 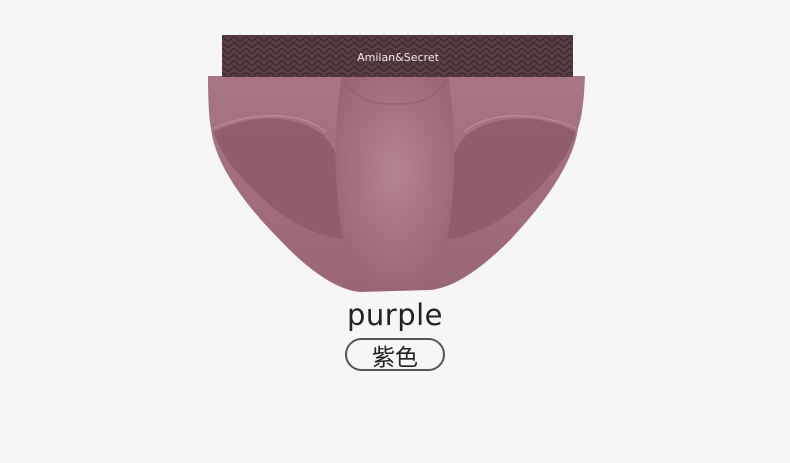 I want to click on color-name-english: purple, so click(x=395, y=315).